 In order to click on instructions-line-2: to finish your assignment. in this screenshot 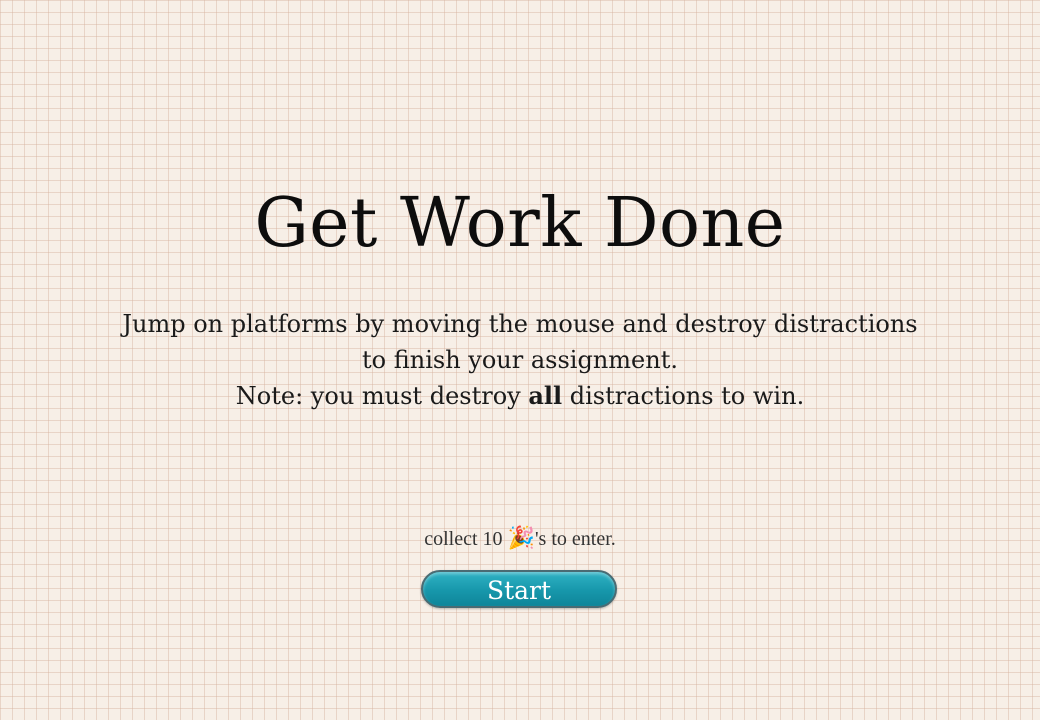, I will do `click(520, 360)`.